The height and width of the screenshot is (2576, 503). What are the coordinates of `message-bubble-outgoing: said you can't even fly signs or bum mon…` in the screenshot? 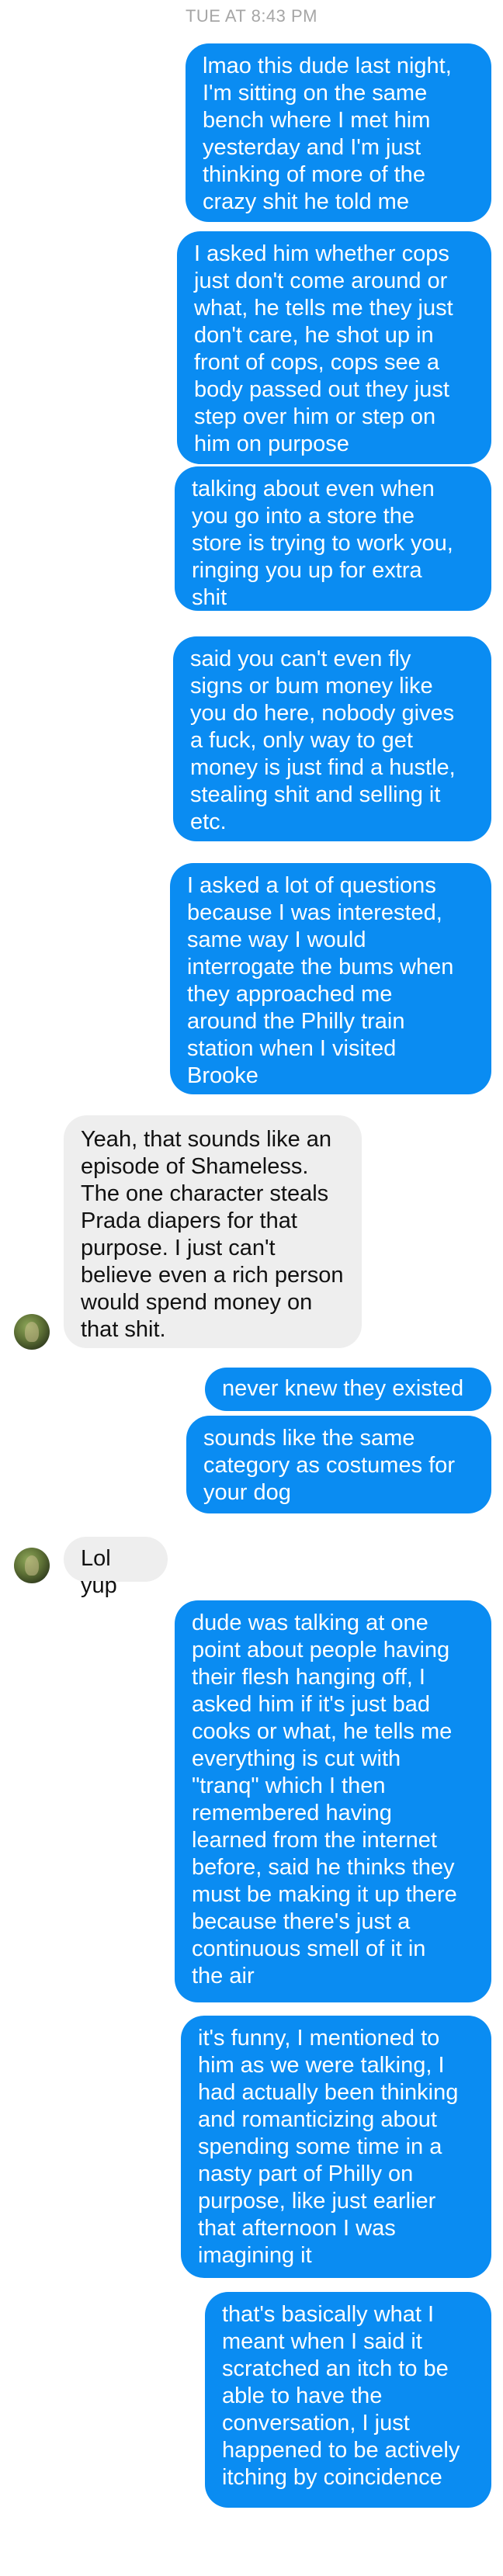 It's located at (332, 738).